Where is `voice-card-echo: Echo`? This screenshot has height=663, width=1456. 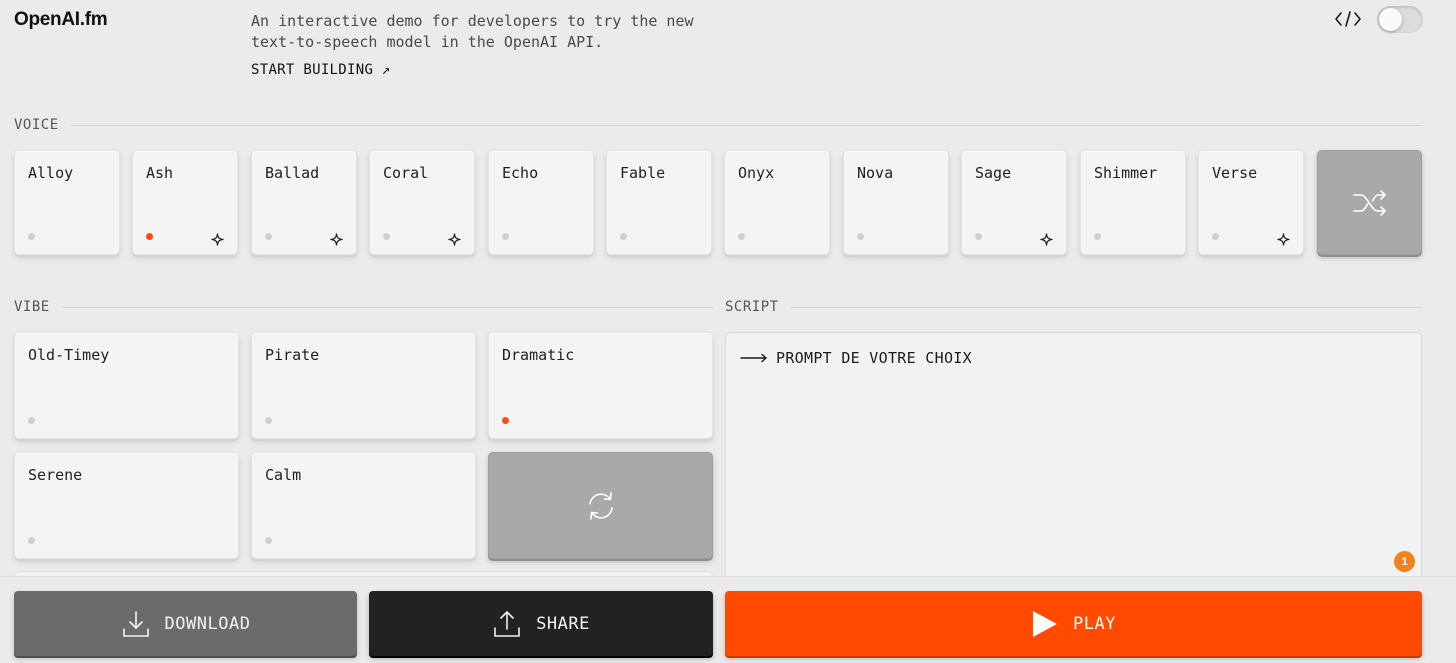
voice-card-echo: Echo is located at coordinates (541, 202).